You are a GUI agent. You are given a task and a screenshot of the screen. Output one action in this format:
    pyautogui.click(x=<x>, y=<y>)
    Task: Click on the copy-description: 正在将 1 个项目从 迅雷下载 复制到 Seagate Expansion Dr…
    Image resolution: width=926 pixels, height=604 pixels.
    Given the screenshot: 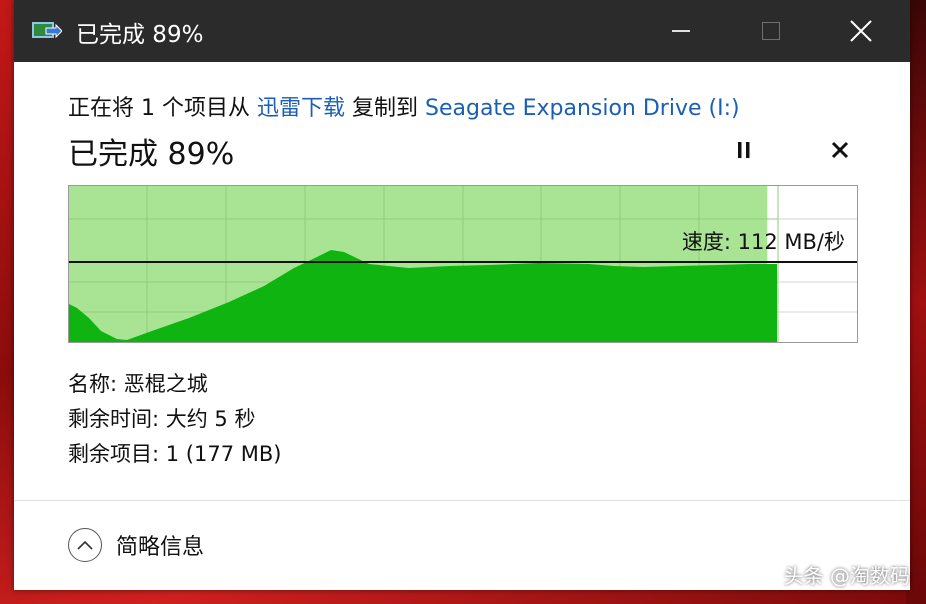 What is the action you would take?
    pyautogui.click(x=404, y=106)
    